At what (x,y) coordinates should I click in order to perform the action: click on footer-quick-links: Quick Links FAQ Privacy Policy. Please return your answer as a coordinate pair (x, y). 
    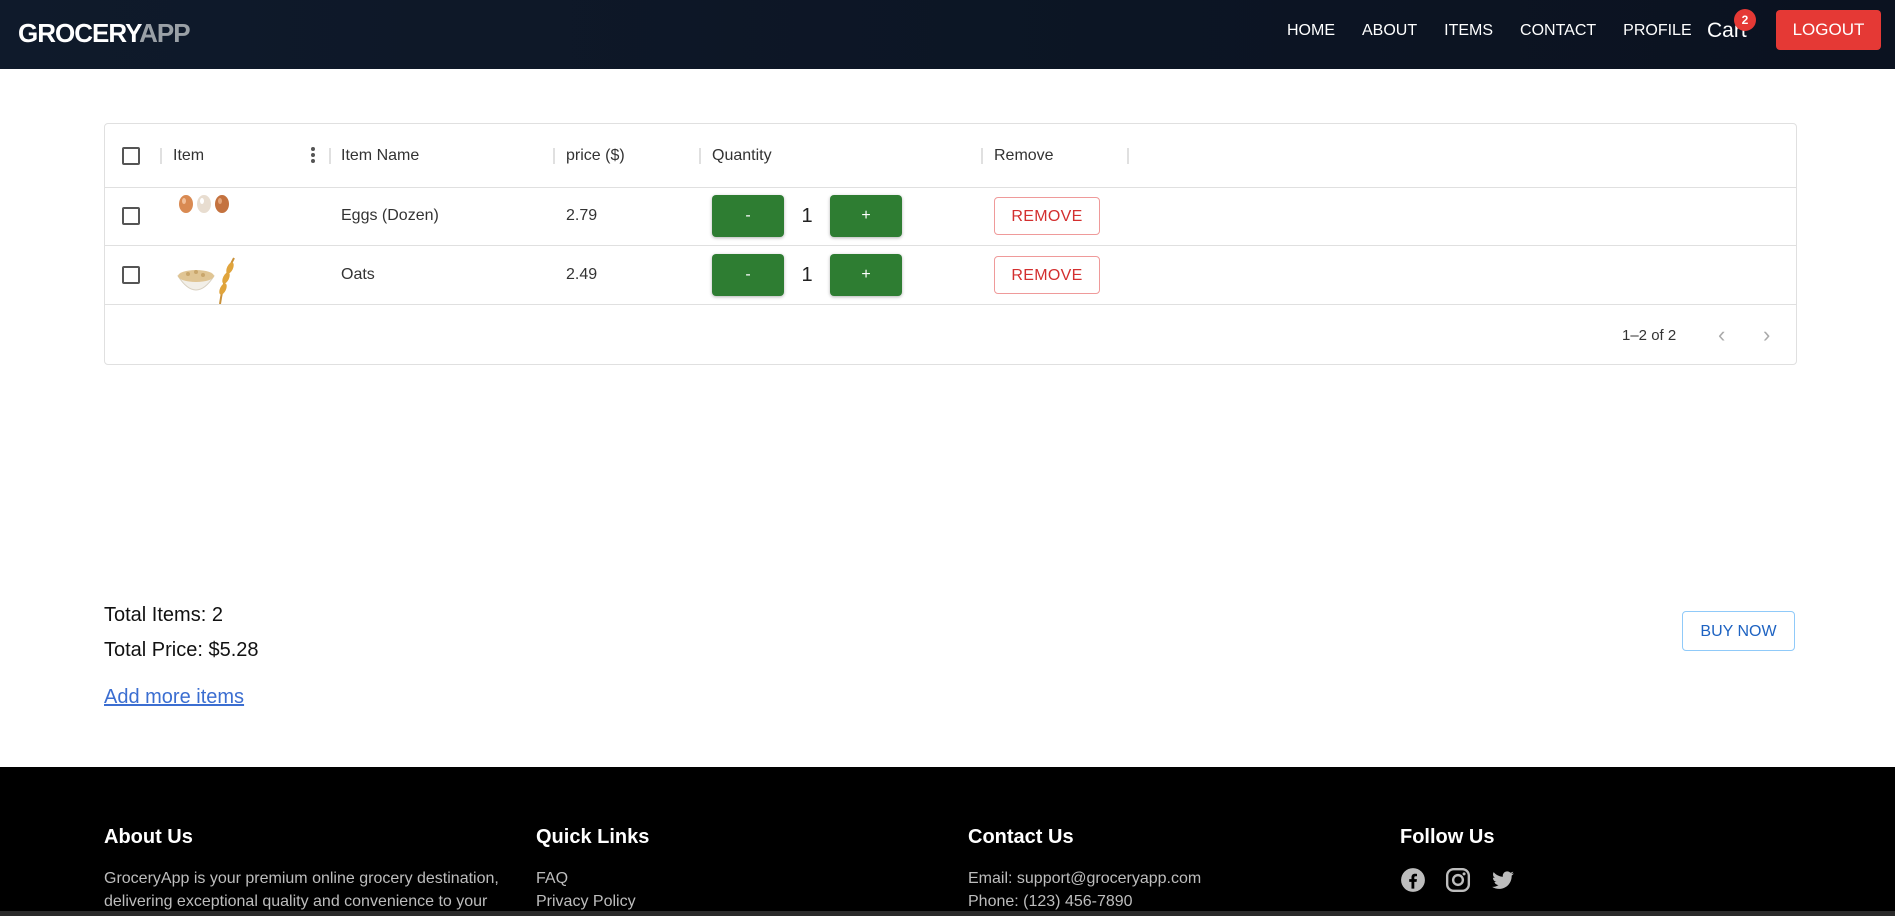
    Looking at the image, I should click on (746, 869).